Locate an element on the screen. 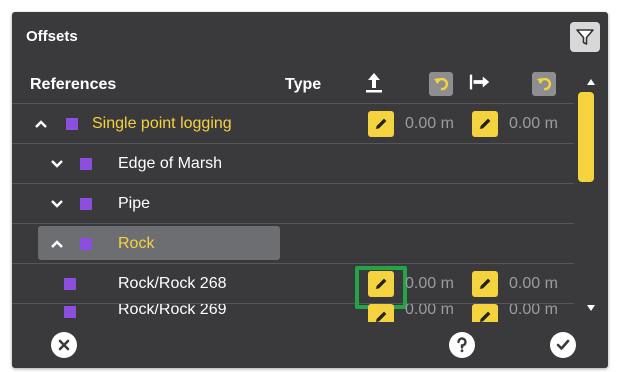  help-button is located at coordinates (462, 345).